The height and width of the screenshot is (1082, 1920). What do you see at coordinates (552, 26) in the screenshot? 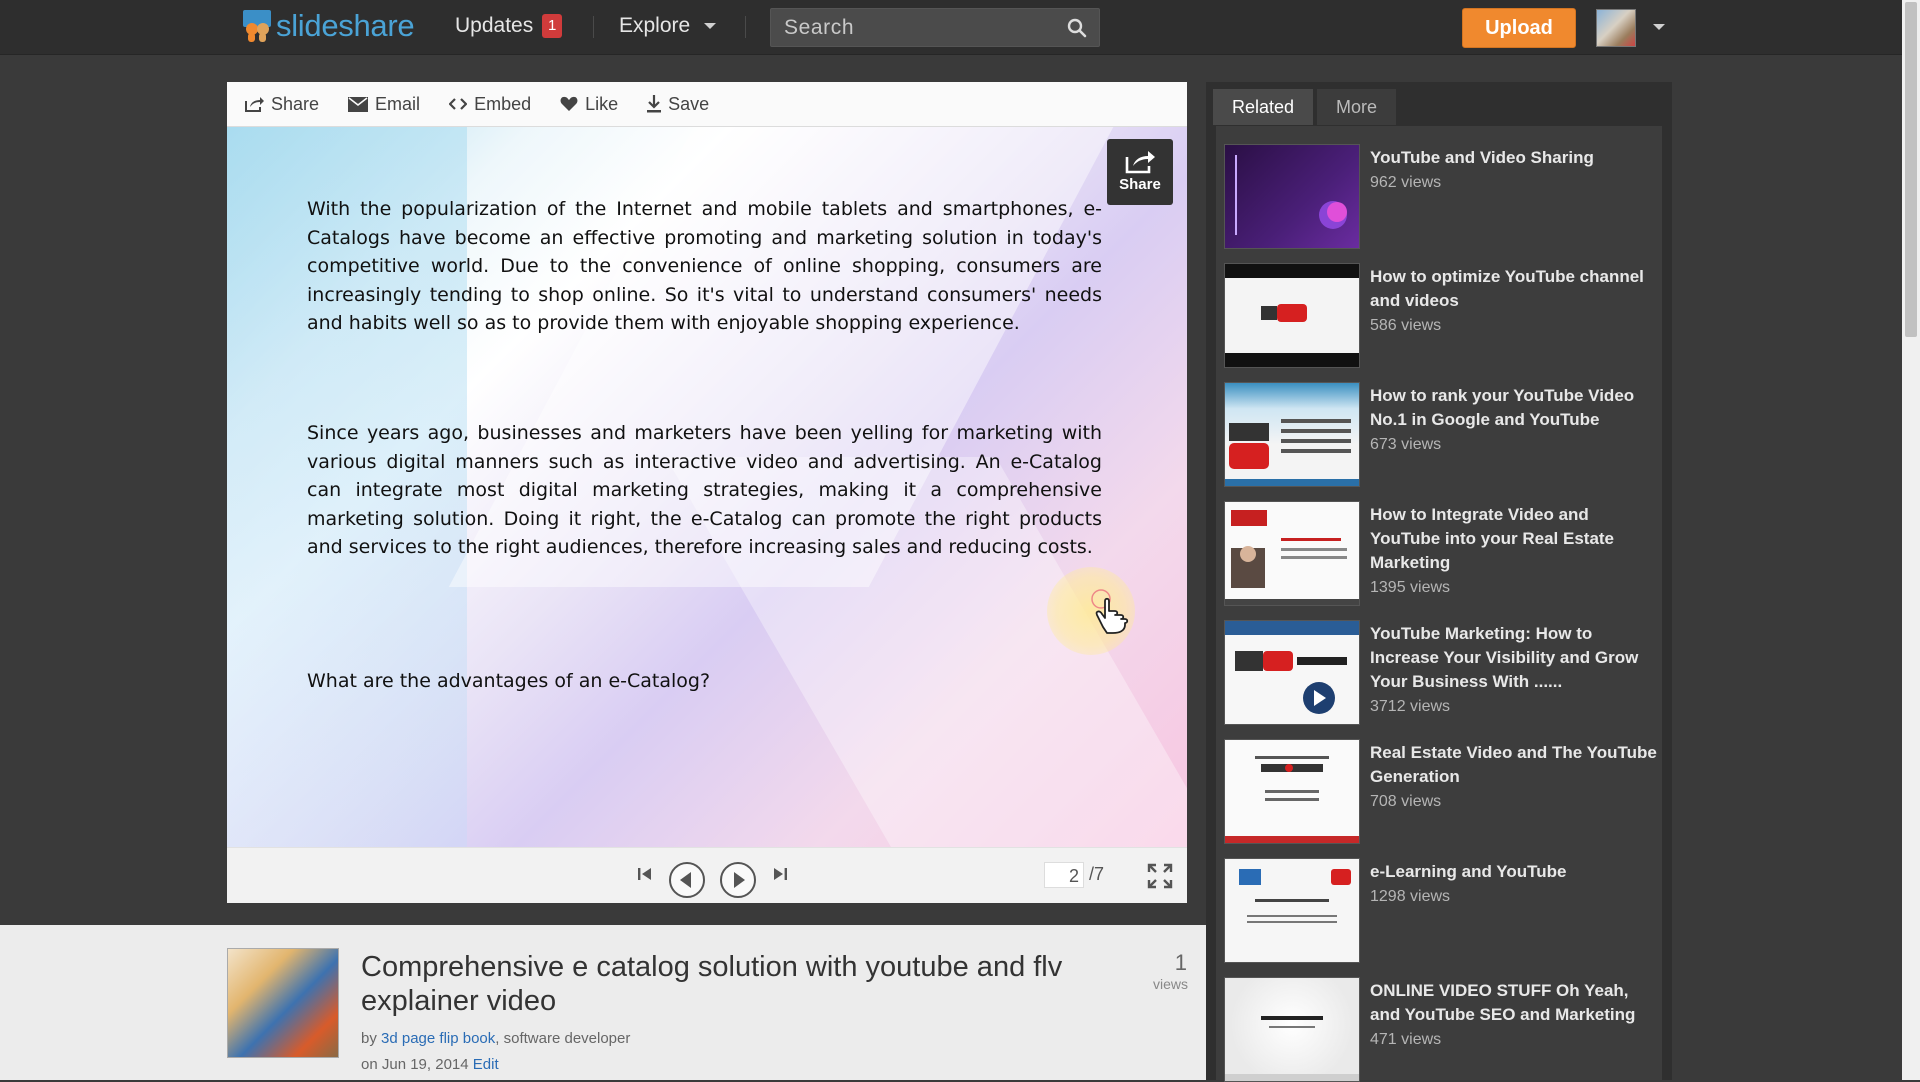
I see `updates-count-badge: 1` at bounding box center [552, 26].